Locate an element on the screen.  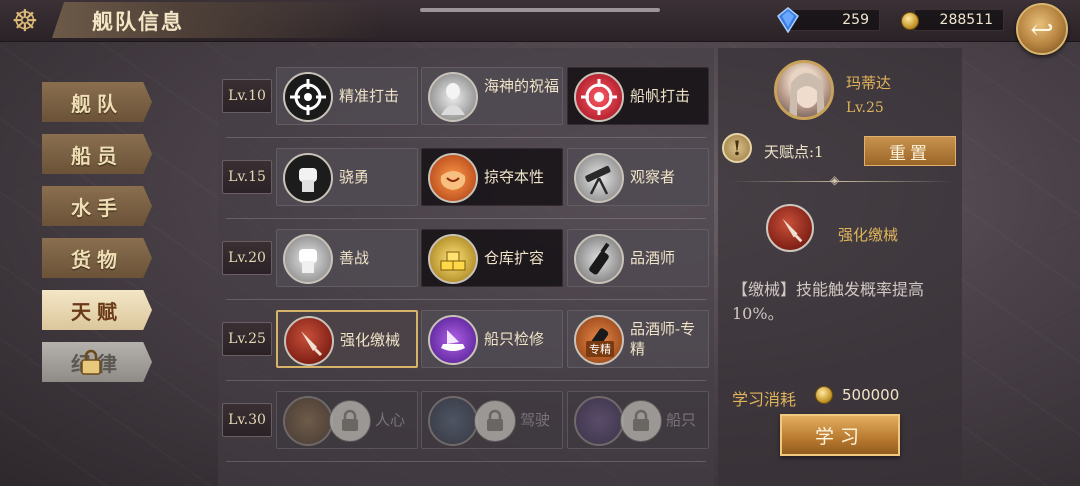
skill-precise-strike: 精准打击 is located at coordinates (347, 96).